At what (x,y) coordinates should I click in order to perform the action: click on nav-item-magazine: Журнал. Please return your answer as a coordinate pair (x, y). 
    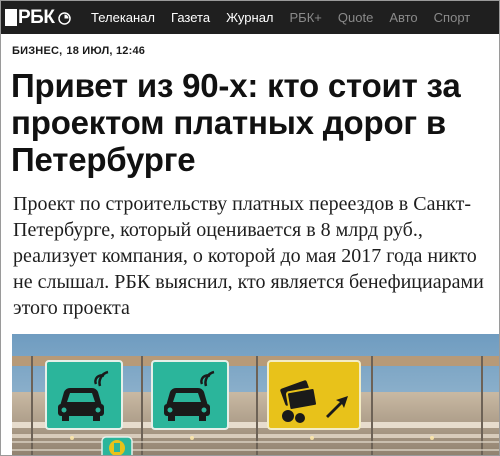
    Looking at the image, I should click on (249, 17).